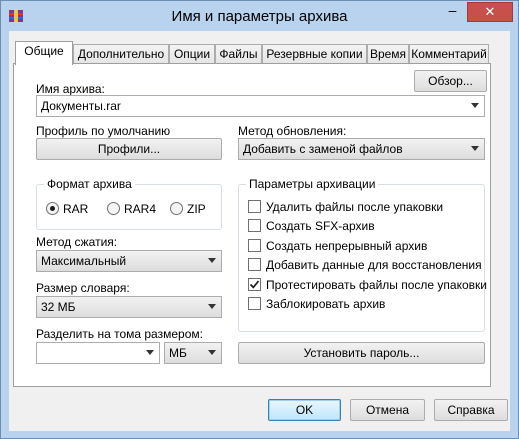  Describe the element at coordinates (192, 54) in the screenshot. I see `tab-options: Опции` at that location.